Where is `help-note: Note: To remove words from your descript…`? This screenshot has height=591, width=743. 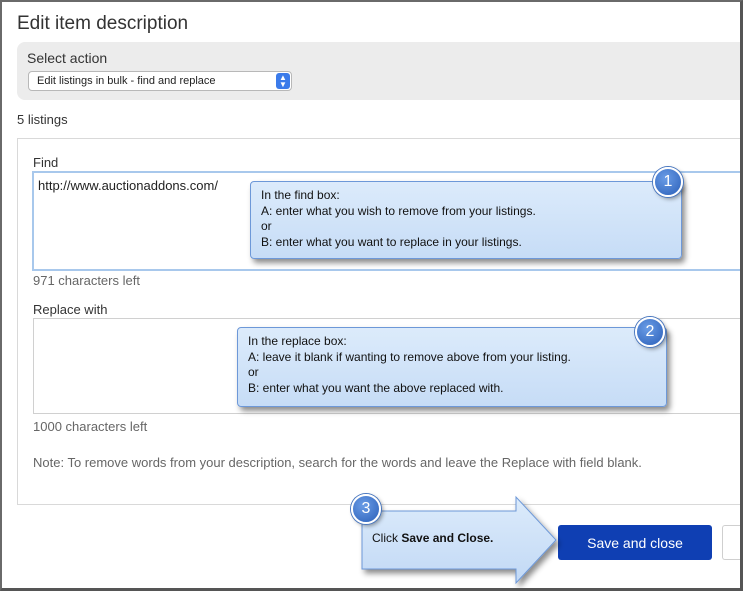
help-note: Note: To remove words from your descript… is located at coordinates (337, 462).